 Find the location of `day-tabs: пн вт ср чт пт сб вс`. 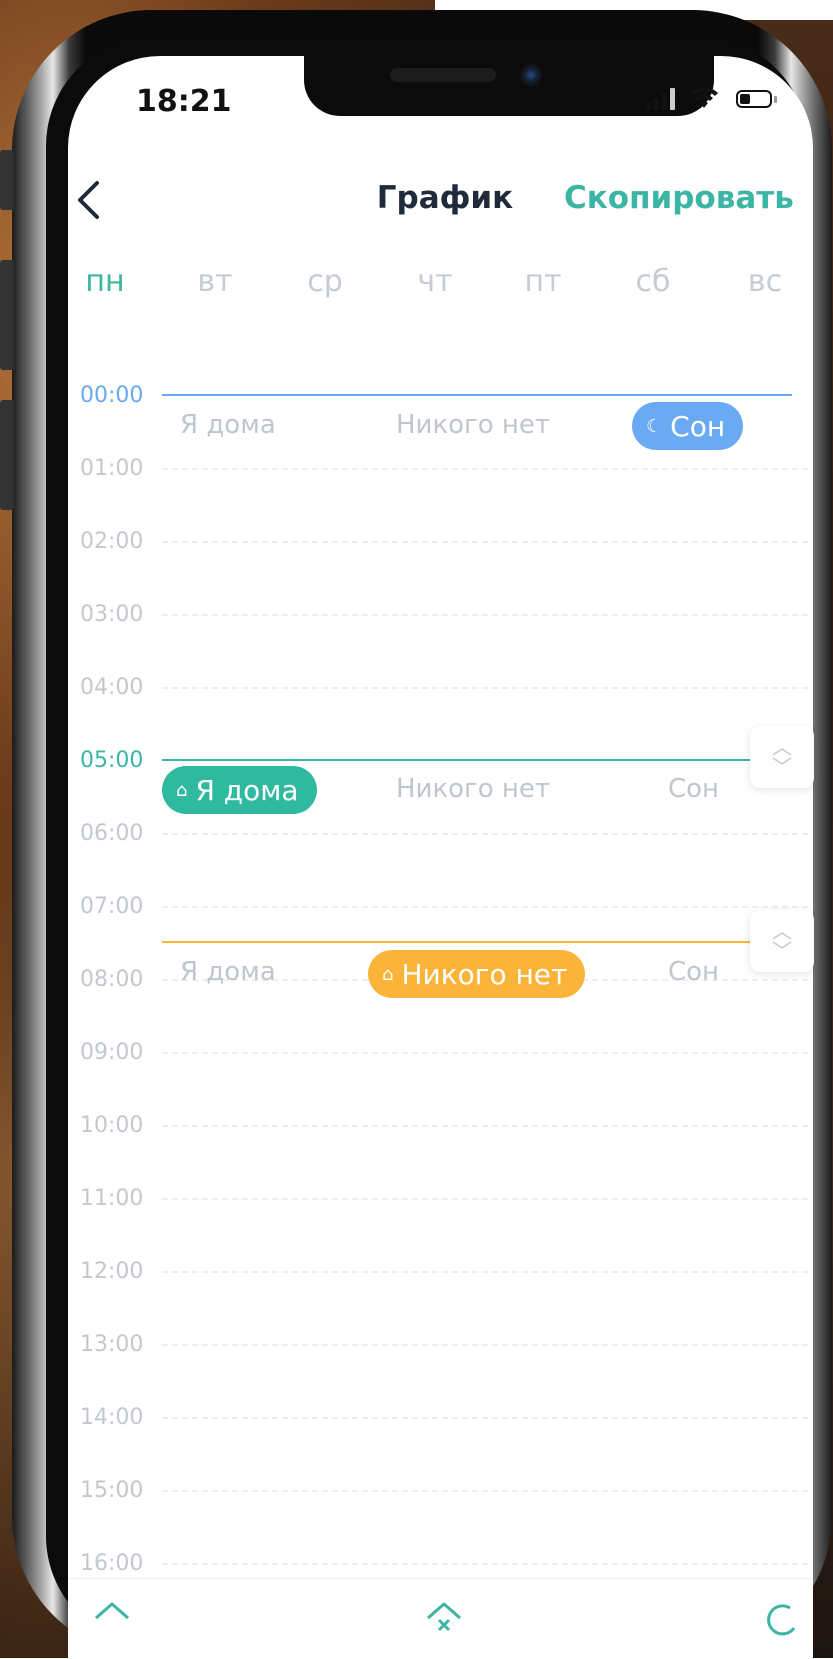

day-tabs: пн вт ср чт пт сб вс is located at coordinates (435, 284).